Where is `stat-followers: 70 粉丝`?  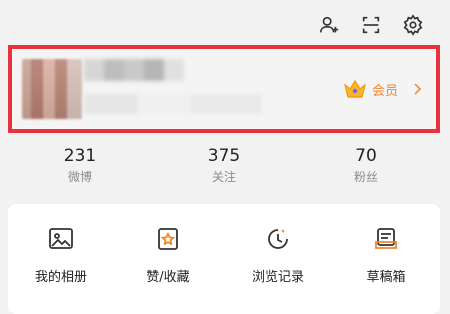
stat-followers: 70 粉丝 is located at coordinates (366, 165).